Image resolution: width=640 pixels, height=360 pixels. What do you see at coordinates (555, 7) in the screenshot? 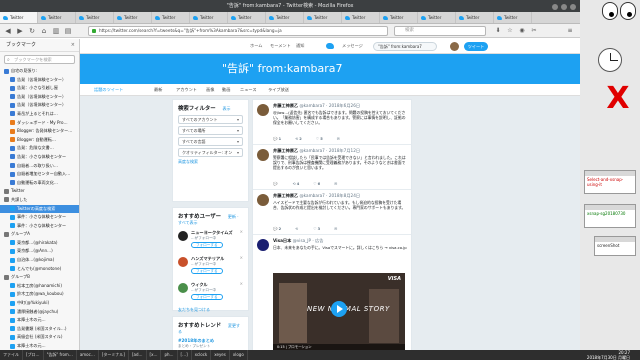
I see `minimize-button` at bounding box center [555, 7].